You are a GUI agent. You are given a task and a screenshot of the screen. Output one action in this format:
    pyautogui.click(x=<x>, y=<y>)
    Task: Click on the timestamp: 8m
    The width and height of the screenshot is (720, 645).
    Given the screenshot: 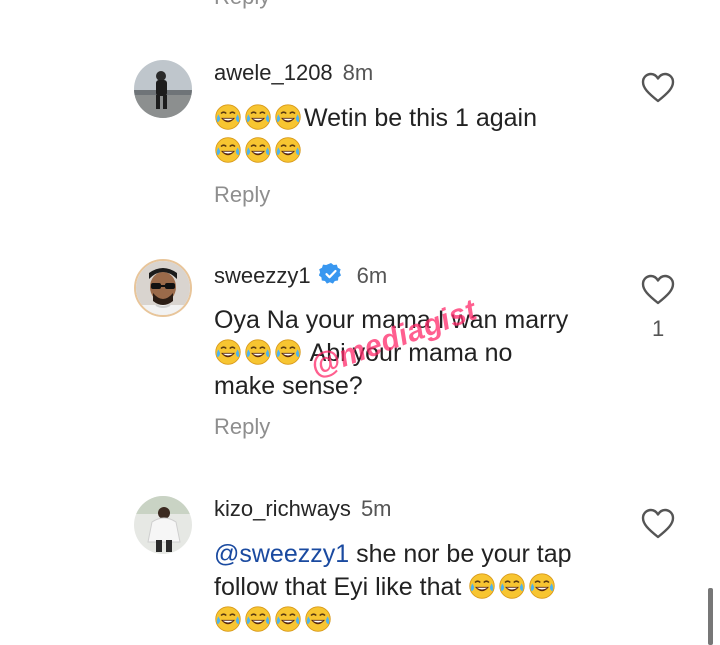 What is the action you would take?
    pyautogui.click(x=358, y=72)
    